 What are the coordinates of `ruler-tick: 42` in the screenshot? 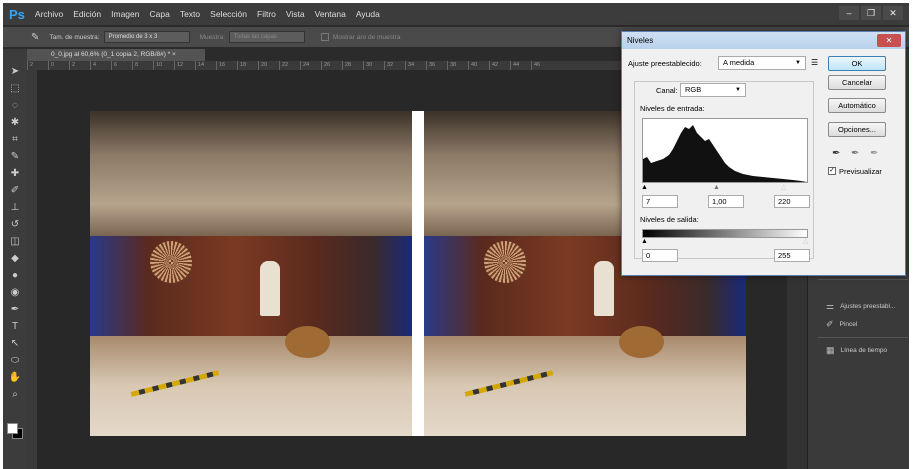 It's located at (499, 65).